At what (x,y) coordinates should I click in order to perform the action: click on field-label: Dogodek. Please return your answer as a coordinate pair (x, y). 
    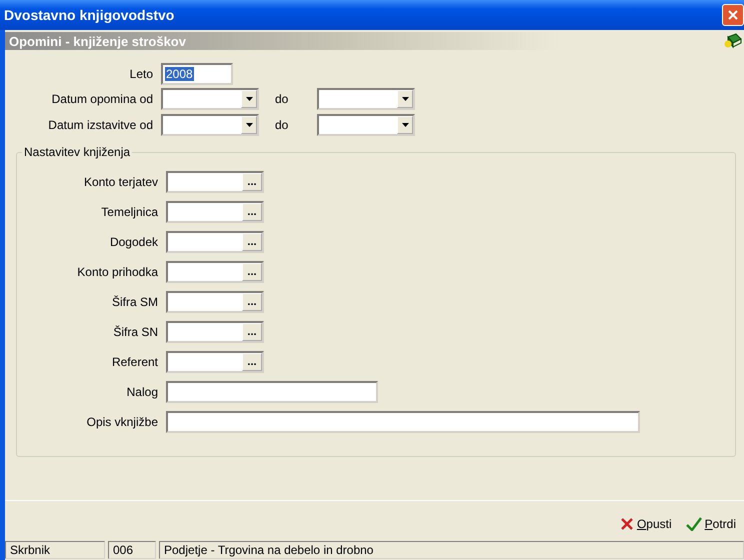
    Looking at the image, I should click on (133, 242).